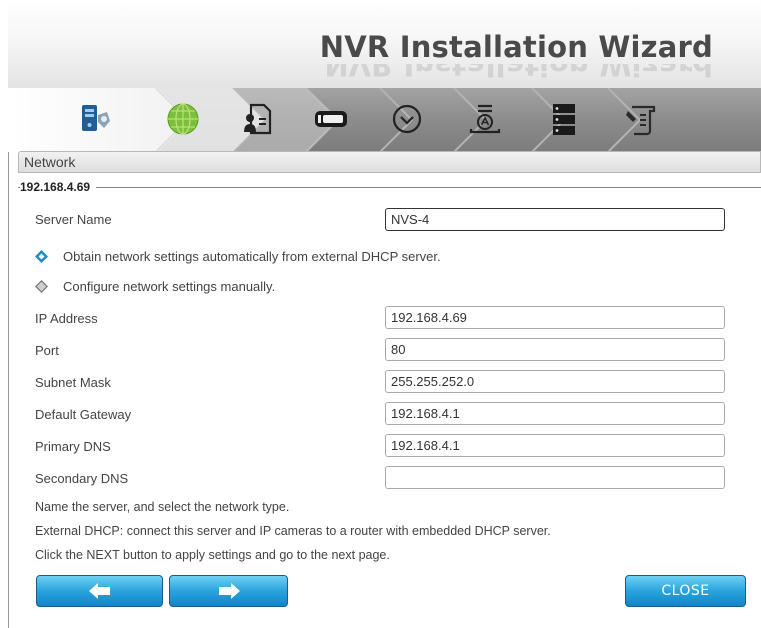  Describe the element at coordinates (96, 119) in the screenshot. I see `server-shield-icon` at that location.